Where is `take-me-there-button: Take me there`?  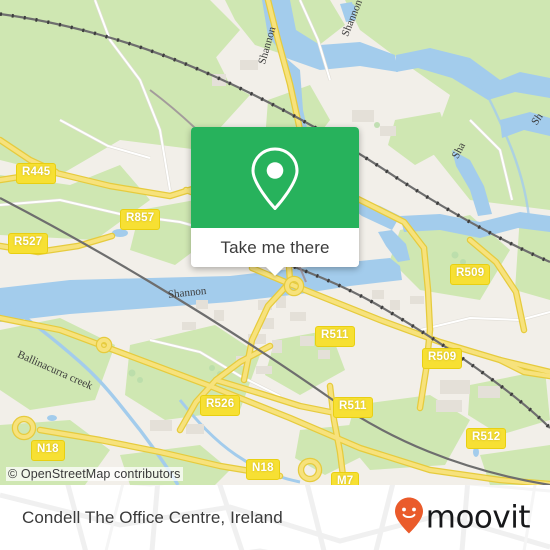 take-me-there-button: Take me there is located at coordinates (275, 252).